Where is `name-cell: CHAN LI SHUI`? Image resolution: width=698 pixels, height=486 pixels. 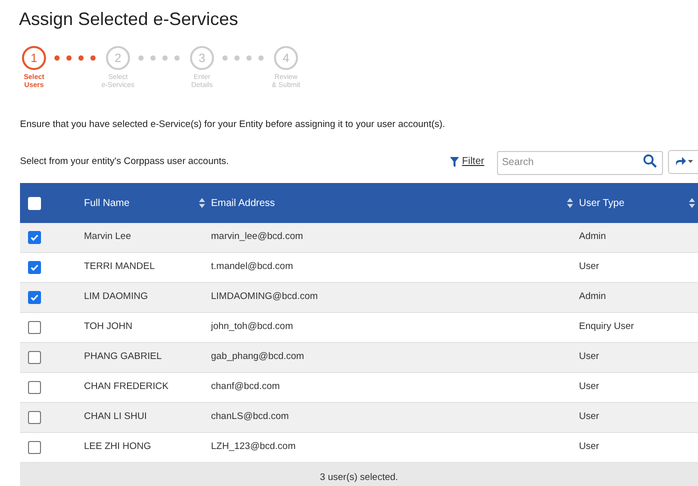 name-cell: CHAN LI SHUI is located at coordinates (115, 416).